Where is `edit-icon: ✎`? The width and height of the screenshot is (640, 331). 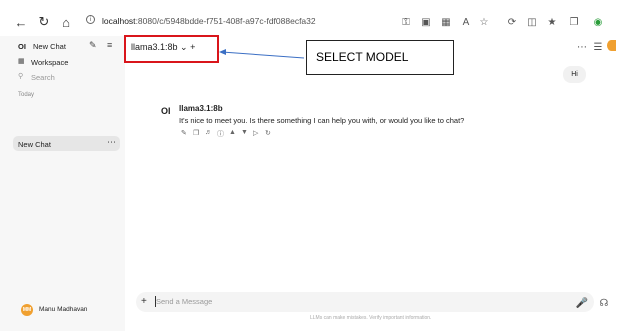
edit-icon: ✎ is located at coordinates (184, 133).